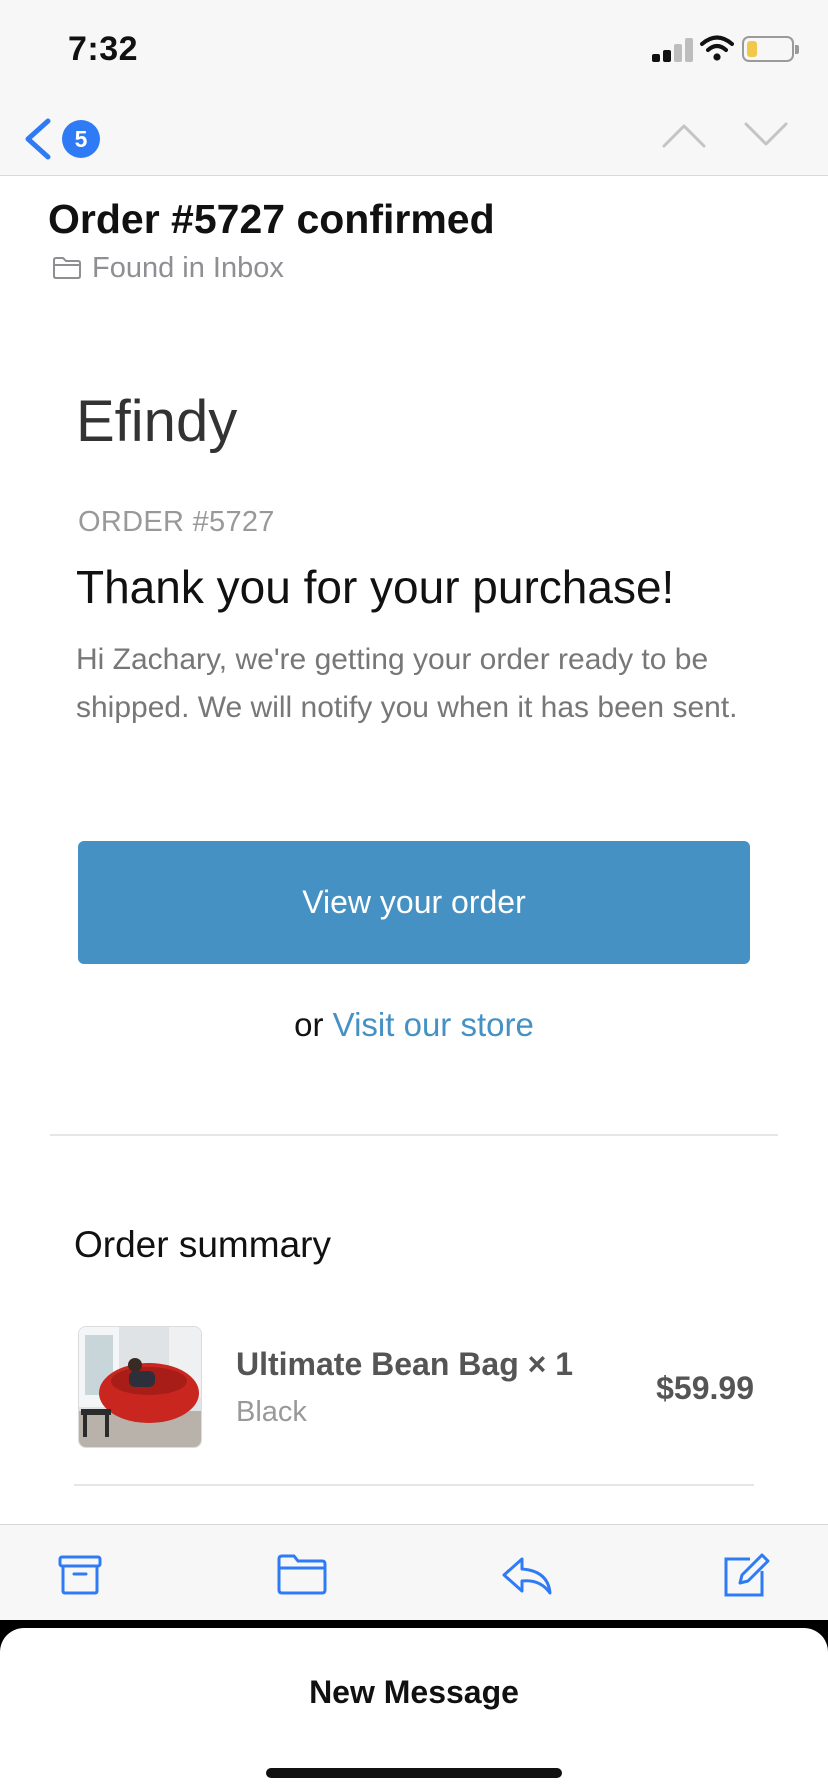  Describe the element at coordinates (81, 139) in the screenshot. I see `unread-count-badge: 5` at that location.